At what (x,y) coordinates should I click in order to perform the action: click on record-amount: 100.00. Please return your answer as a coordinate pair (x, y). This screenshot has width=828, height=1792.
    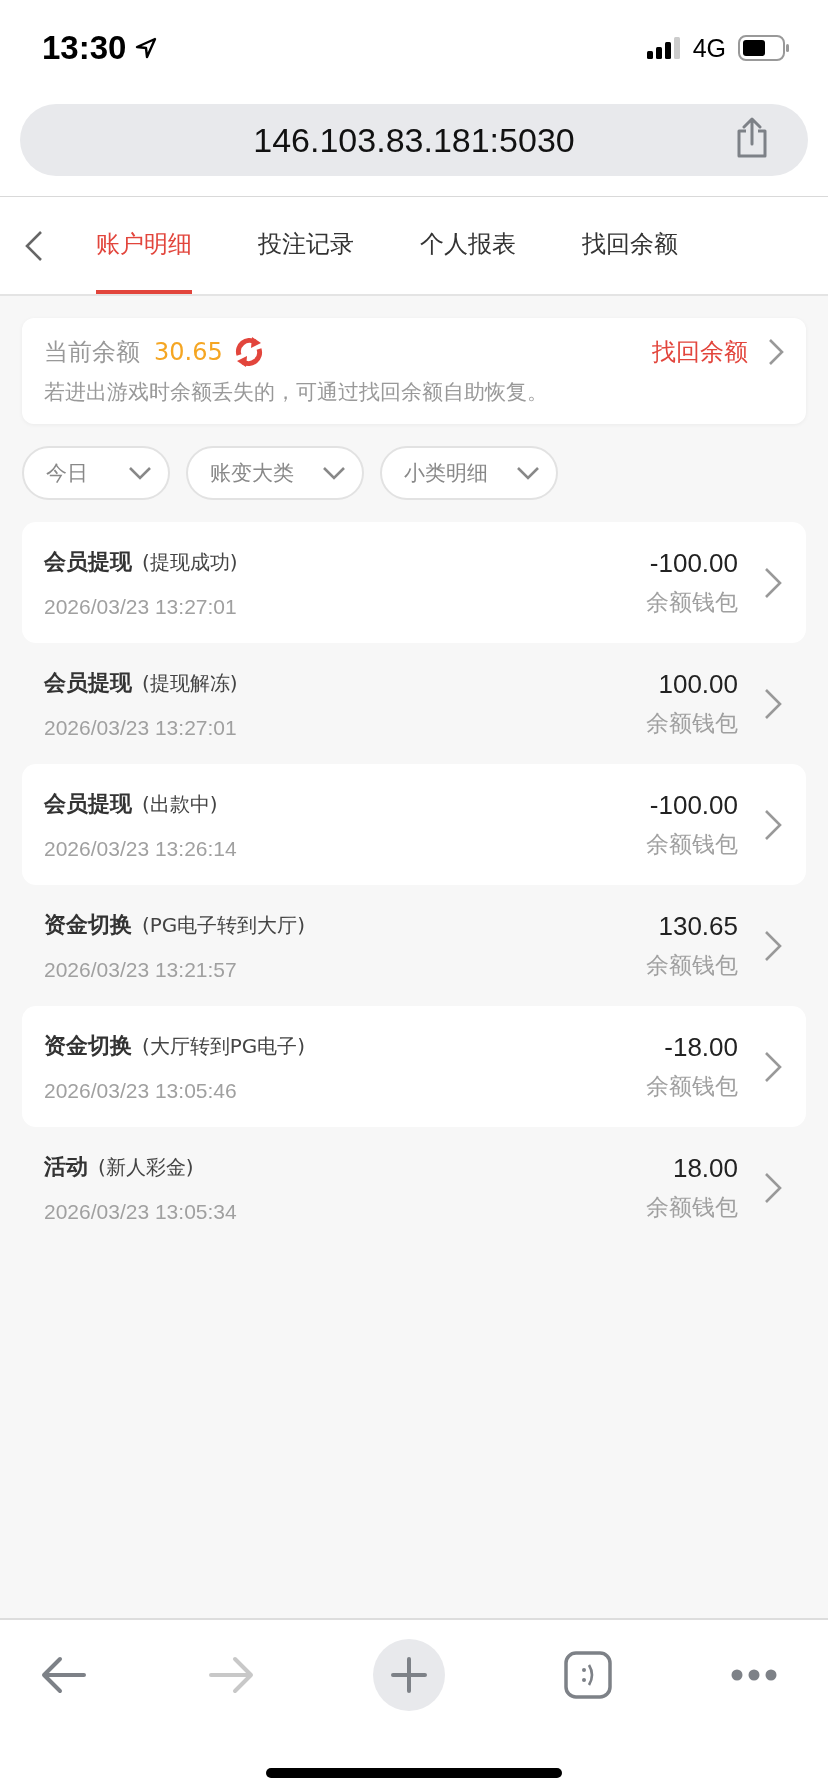
    Looking at the image, I should click on (698, 684).